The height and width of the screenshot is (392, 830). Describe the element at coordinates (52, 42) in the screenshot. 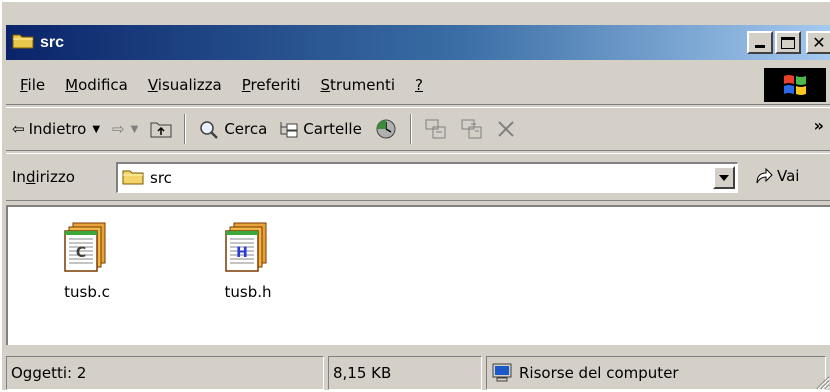

I see `window-title: src` at that location.